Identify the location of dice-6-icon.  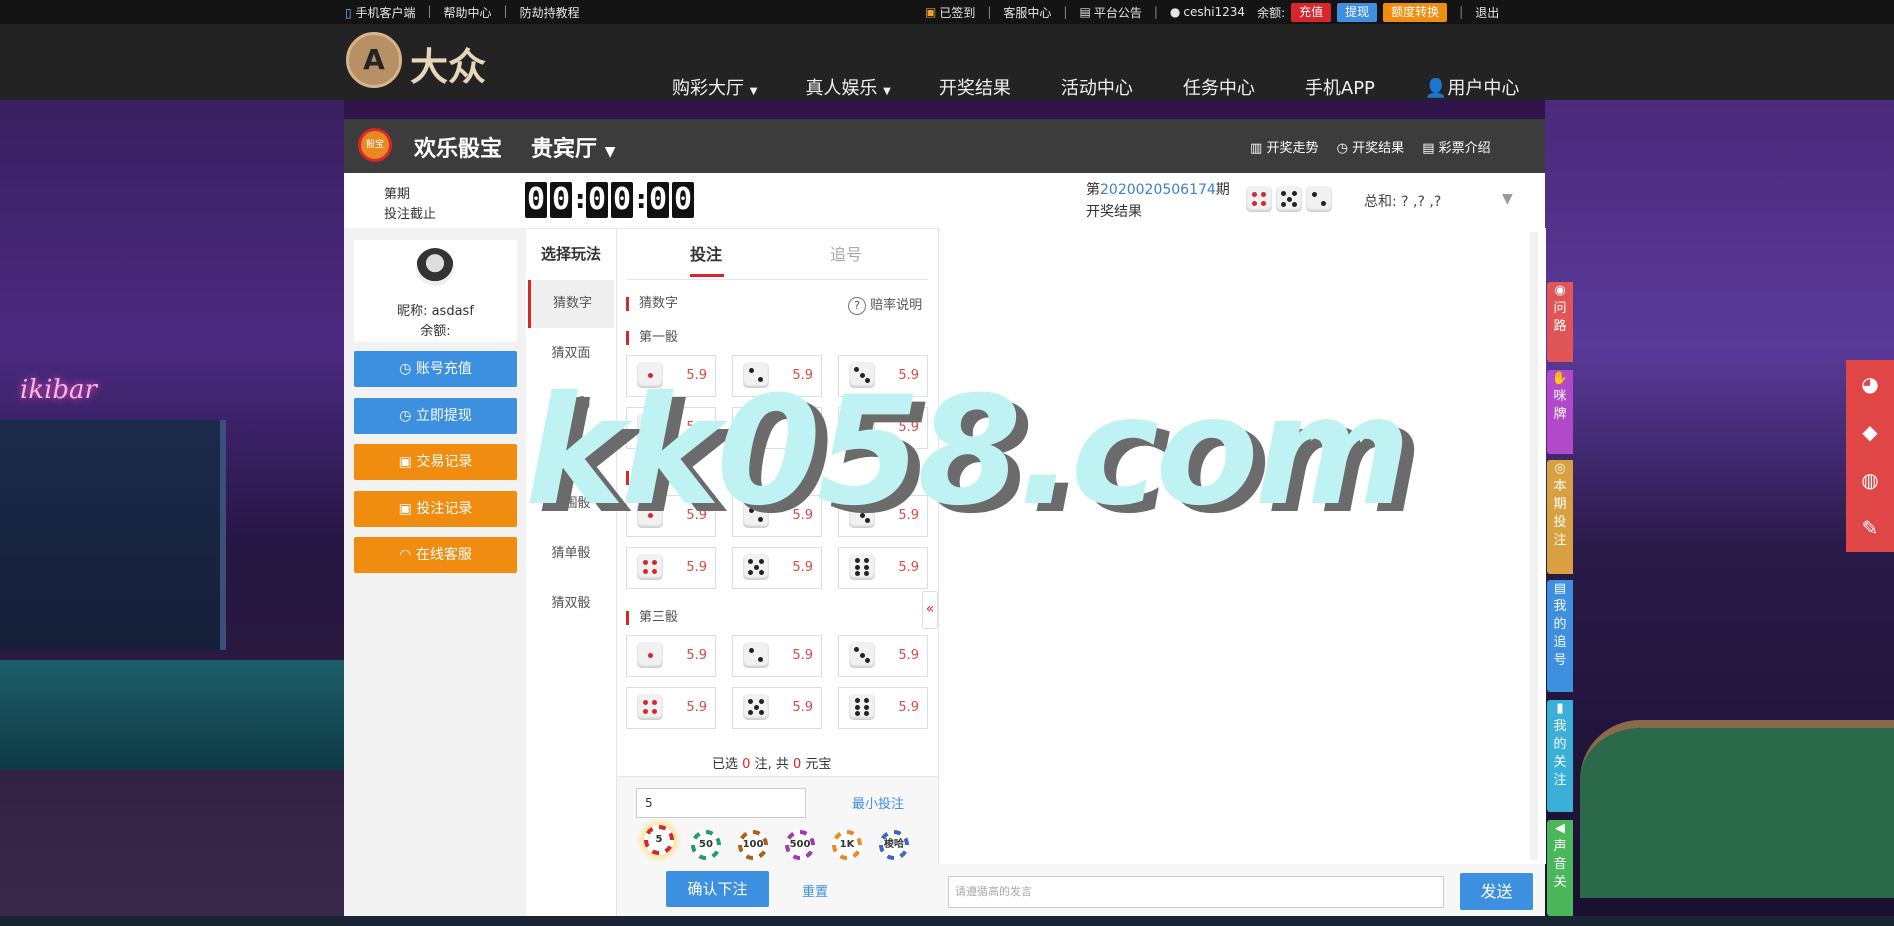
(862, 707).